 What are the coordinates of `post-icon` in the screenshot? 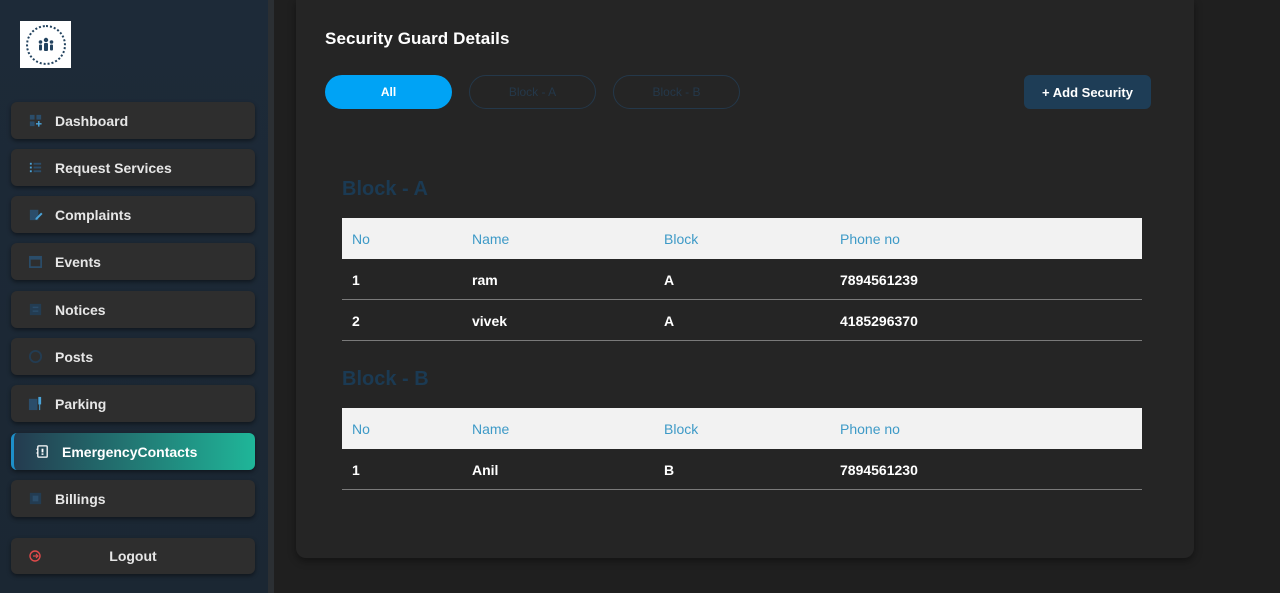 It's located at (35, 357).